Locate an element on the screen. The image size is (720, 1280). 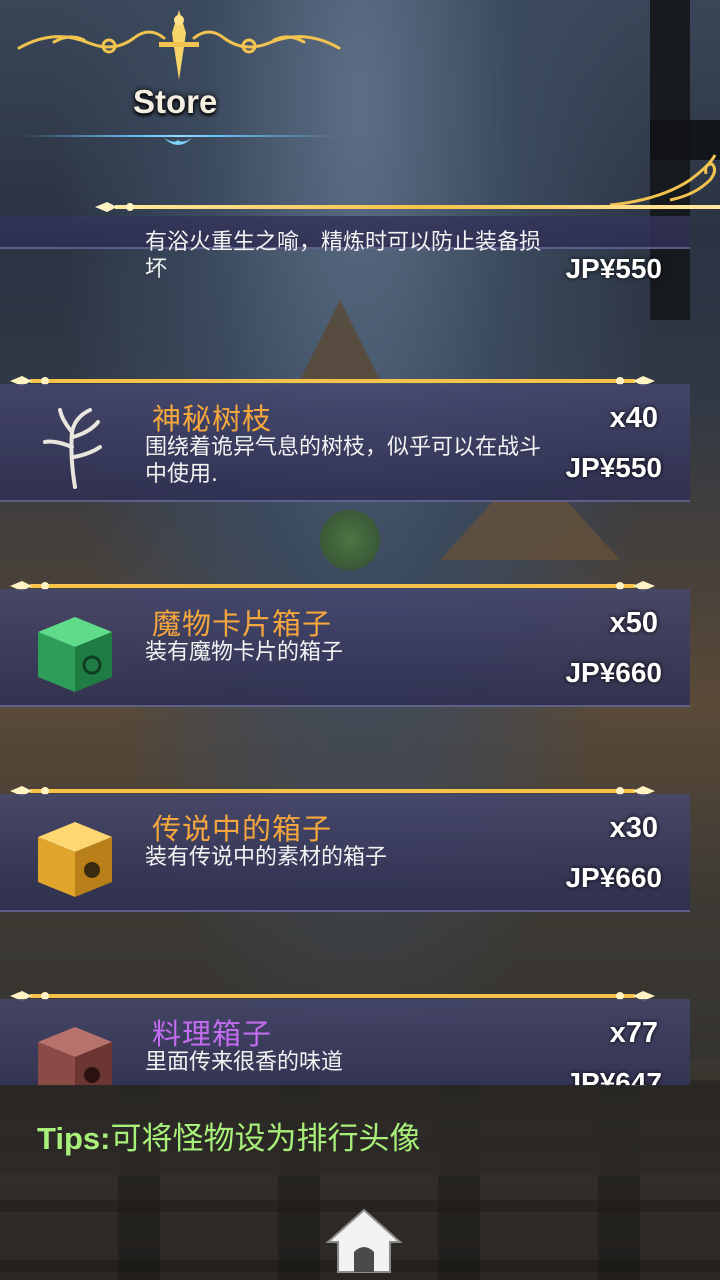
item-quantity: x40 is located at coordinates (633, 418).